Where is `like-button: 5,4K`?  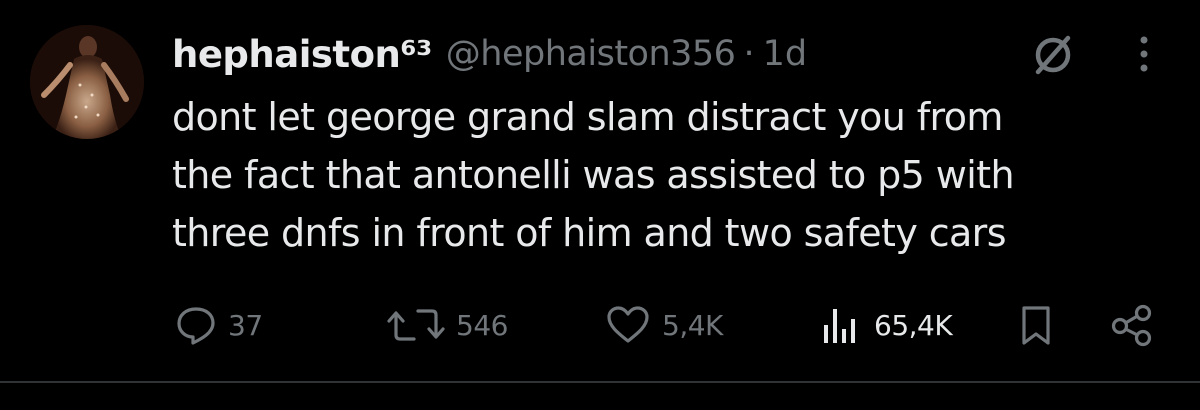
like-button: 5,4K is located at coordinates (663, 325).